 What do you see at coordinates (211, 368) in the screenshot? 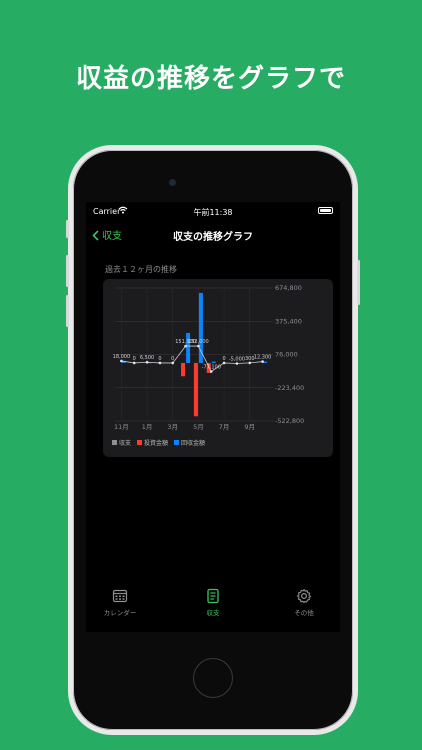
I see `data-label: -77,100` at bounding box center [211, 368].